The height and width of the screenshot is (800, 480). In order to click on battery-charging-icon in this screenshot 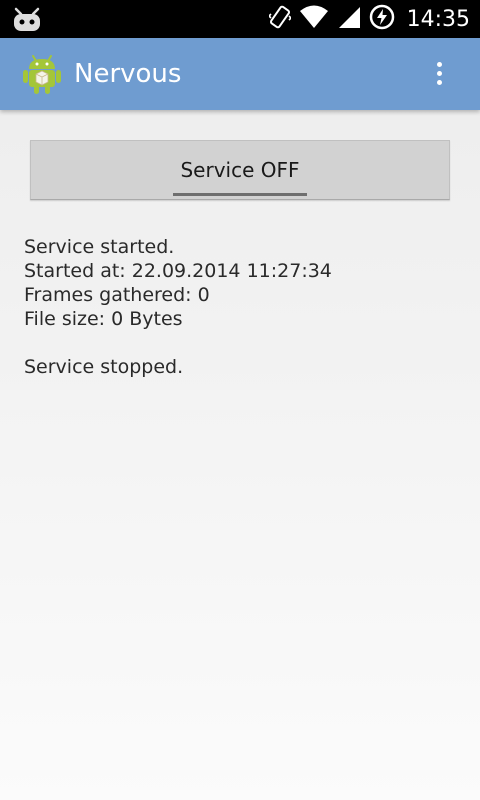, I will do `click(382, 19)`.